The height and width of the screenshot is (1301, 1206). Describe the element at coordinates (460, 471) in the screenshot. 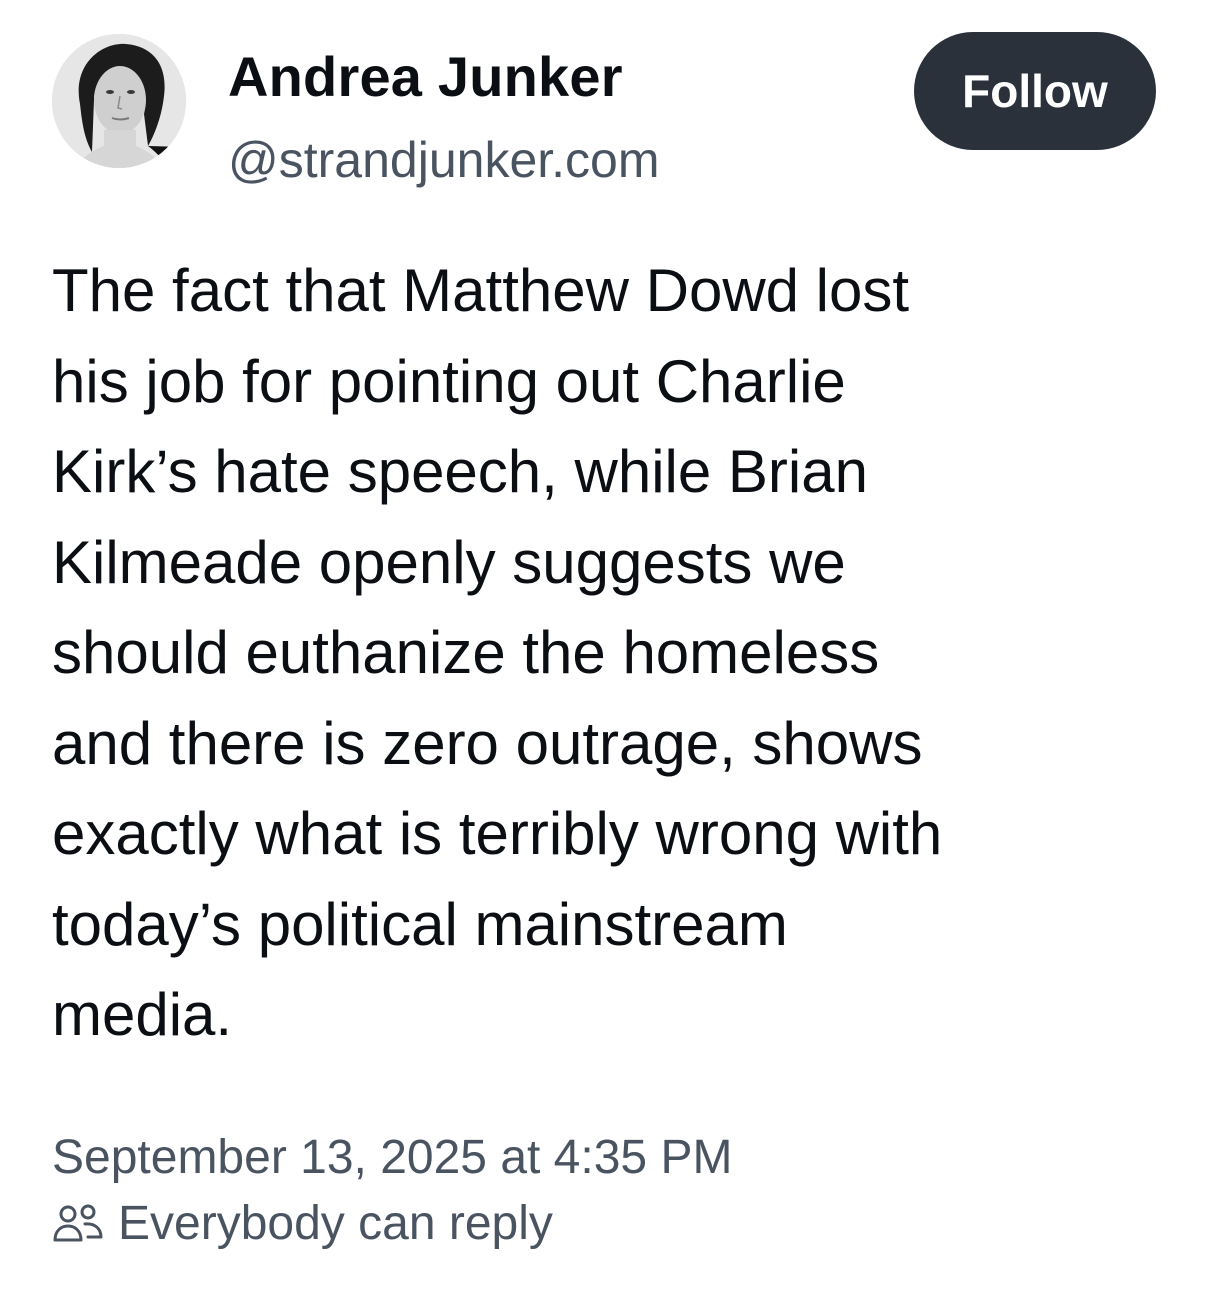

I see `post-text-line: Kirk’s hate speech, while Brian` at that location.